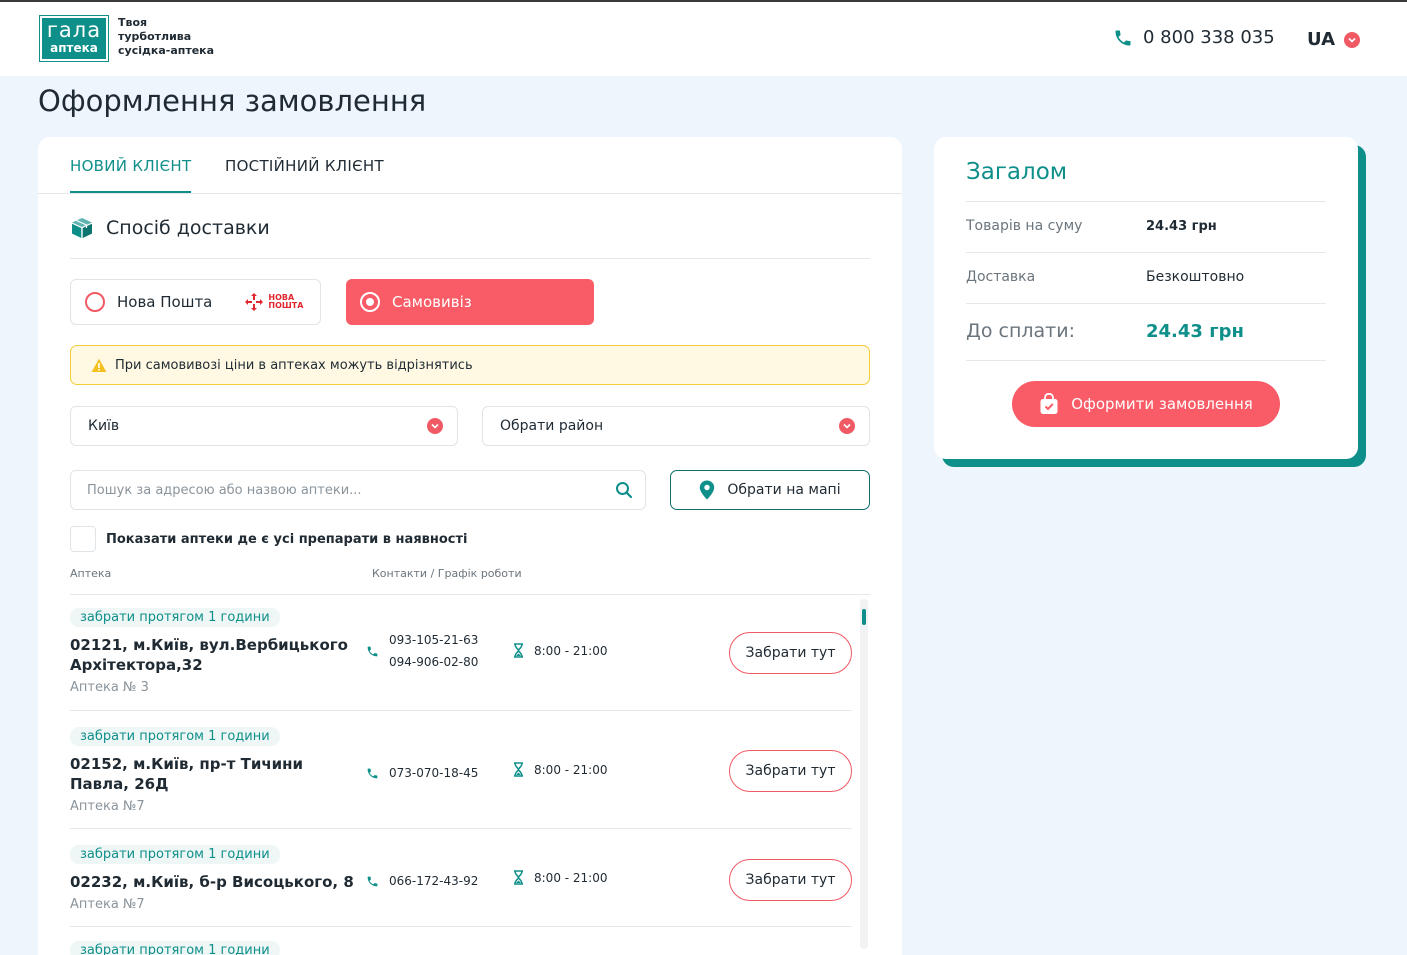 This screenshot has width=1407, height=955. Describe the element at coordinates (212, 882) in the screenshot. I see `pharmacy-address: 02232, м.Київ, б-р Висоцького, 8` at that location.